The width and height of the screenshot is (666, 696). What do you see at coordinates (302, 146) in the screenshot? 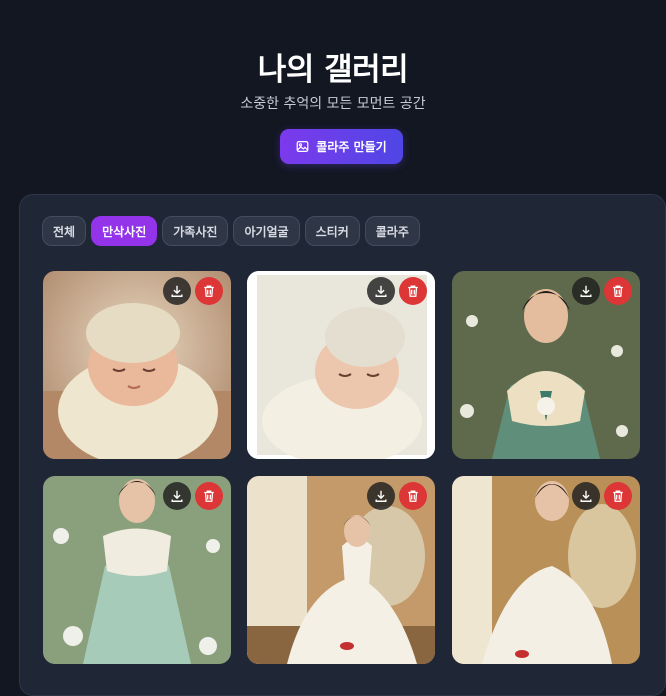
I see `image-icon` at bounding box center [302, 146].